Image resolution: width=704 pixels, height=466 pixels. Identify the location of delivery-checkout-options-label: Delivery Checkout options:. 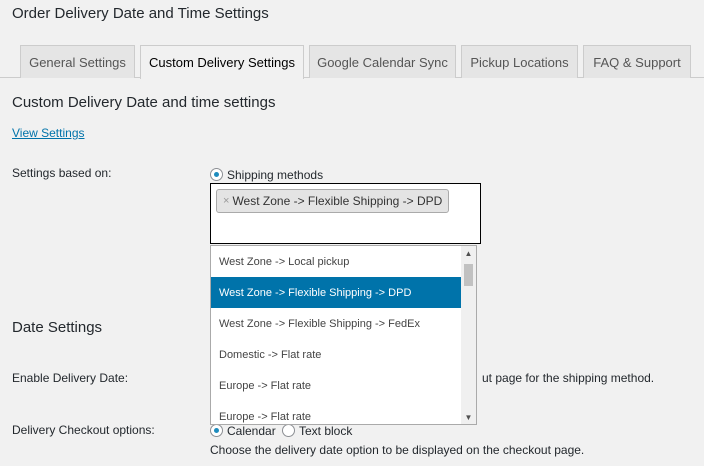
(83, 430).